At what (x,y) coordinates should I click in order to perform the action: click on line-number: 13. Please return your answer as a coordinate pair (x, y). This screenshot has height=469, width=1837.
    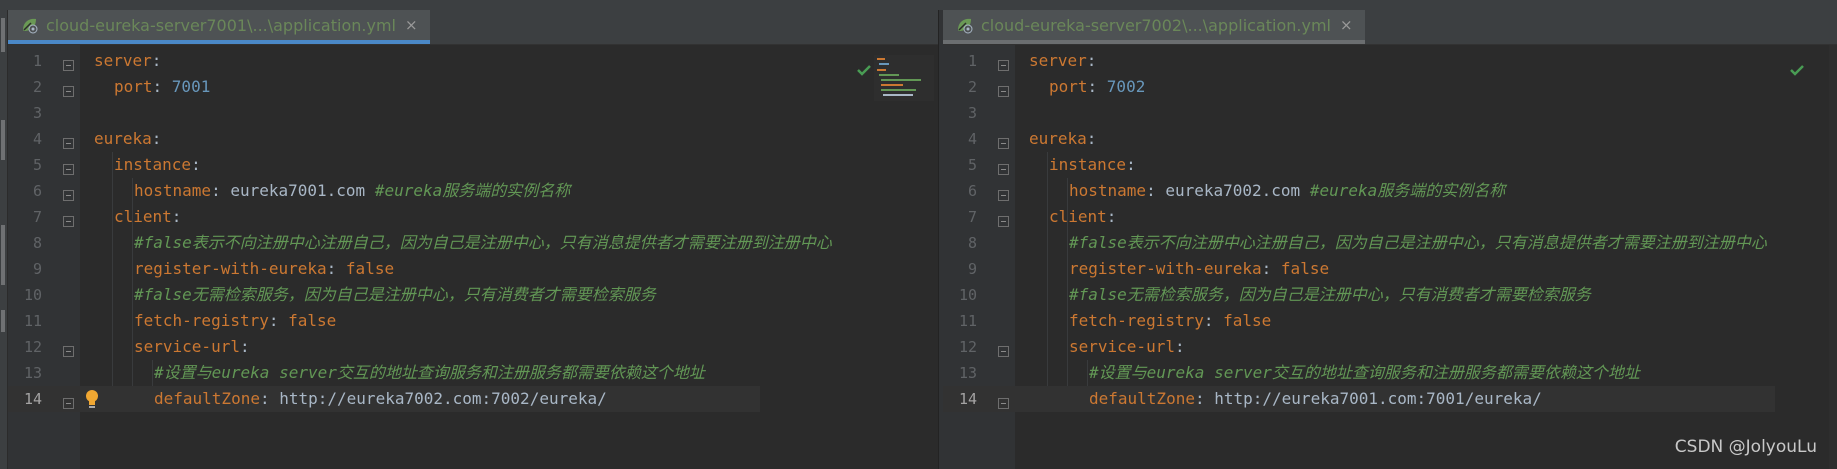
    Looking at the image, I should click on (967, 373).